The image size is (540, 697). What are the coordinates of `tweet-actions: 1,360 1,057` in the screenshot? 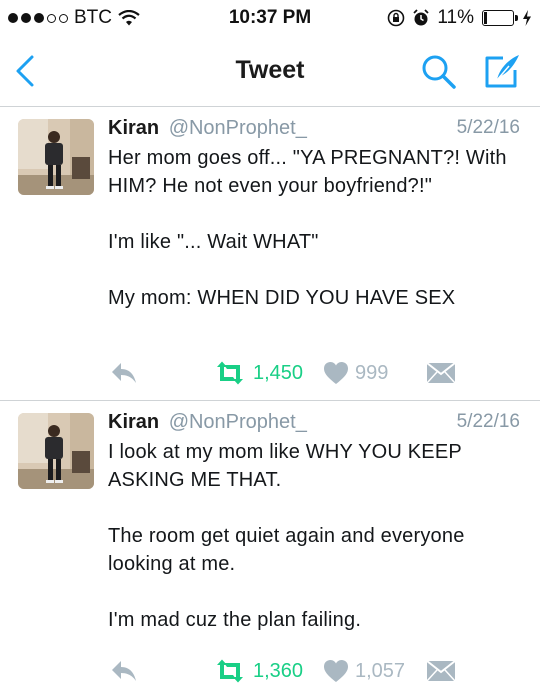 It's located at (314, 671).